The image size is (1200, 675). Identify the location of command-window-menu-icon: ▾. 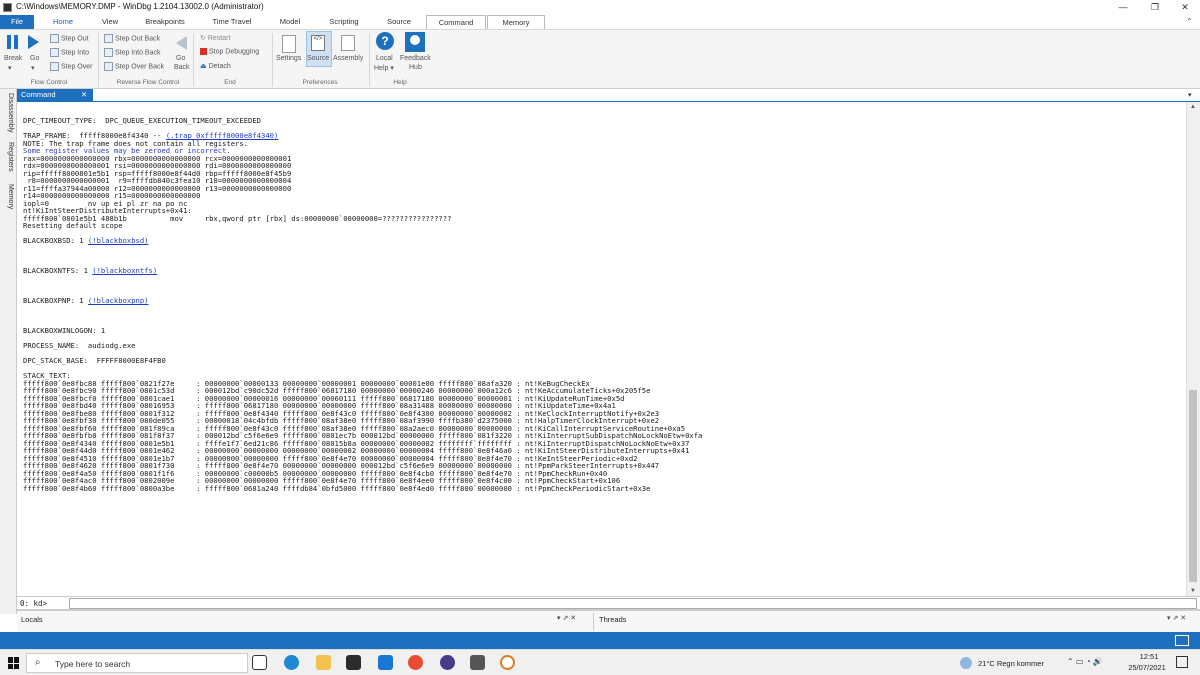
(1190, 95).